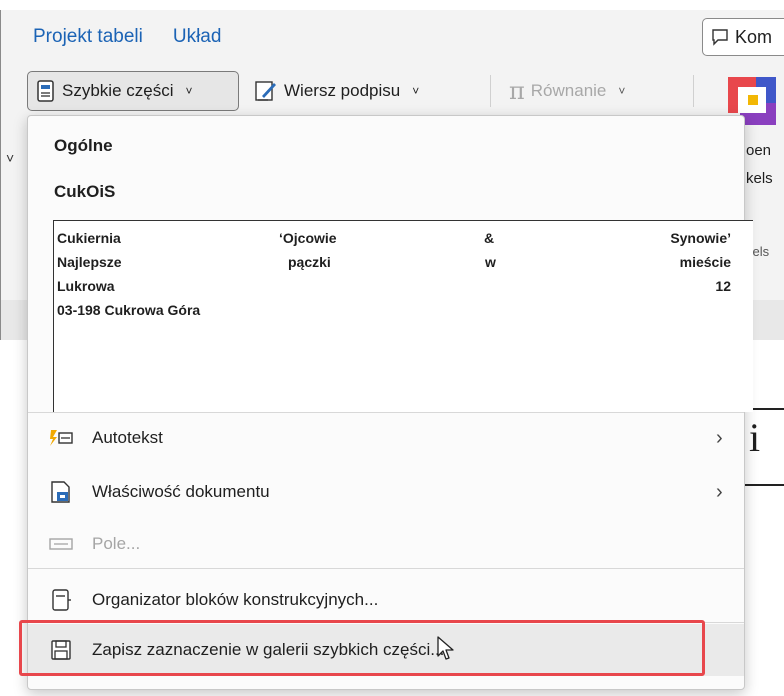  What do you see at coordinates (490, 262) in the screenshot?
I see `preview-cell: w` at bounding box center [490, 262].